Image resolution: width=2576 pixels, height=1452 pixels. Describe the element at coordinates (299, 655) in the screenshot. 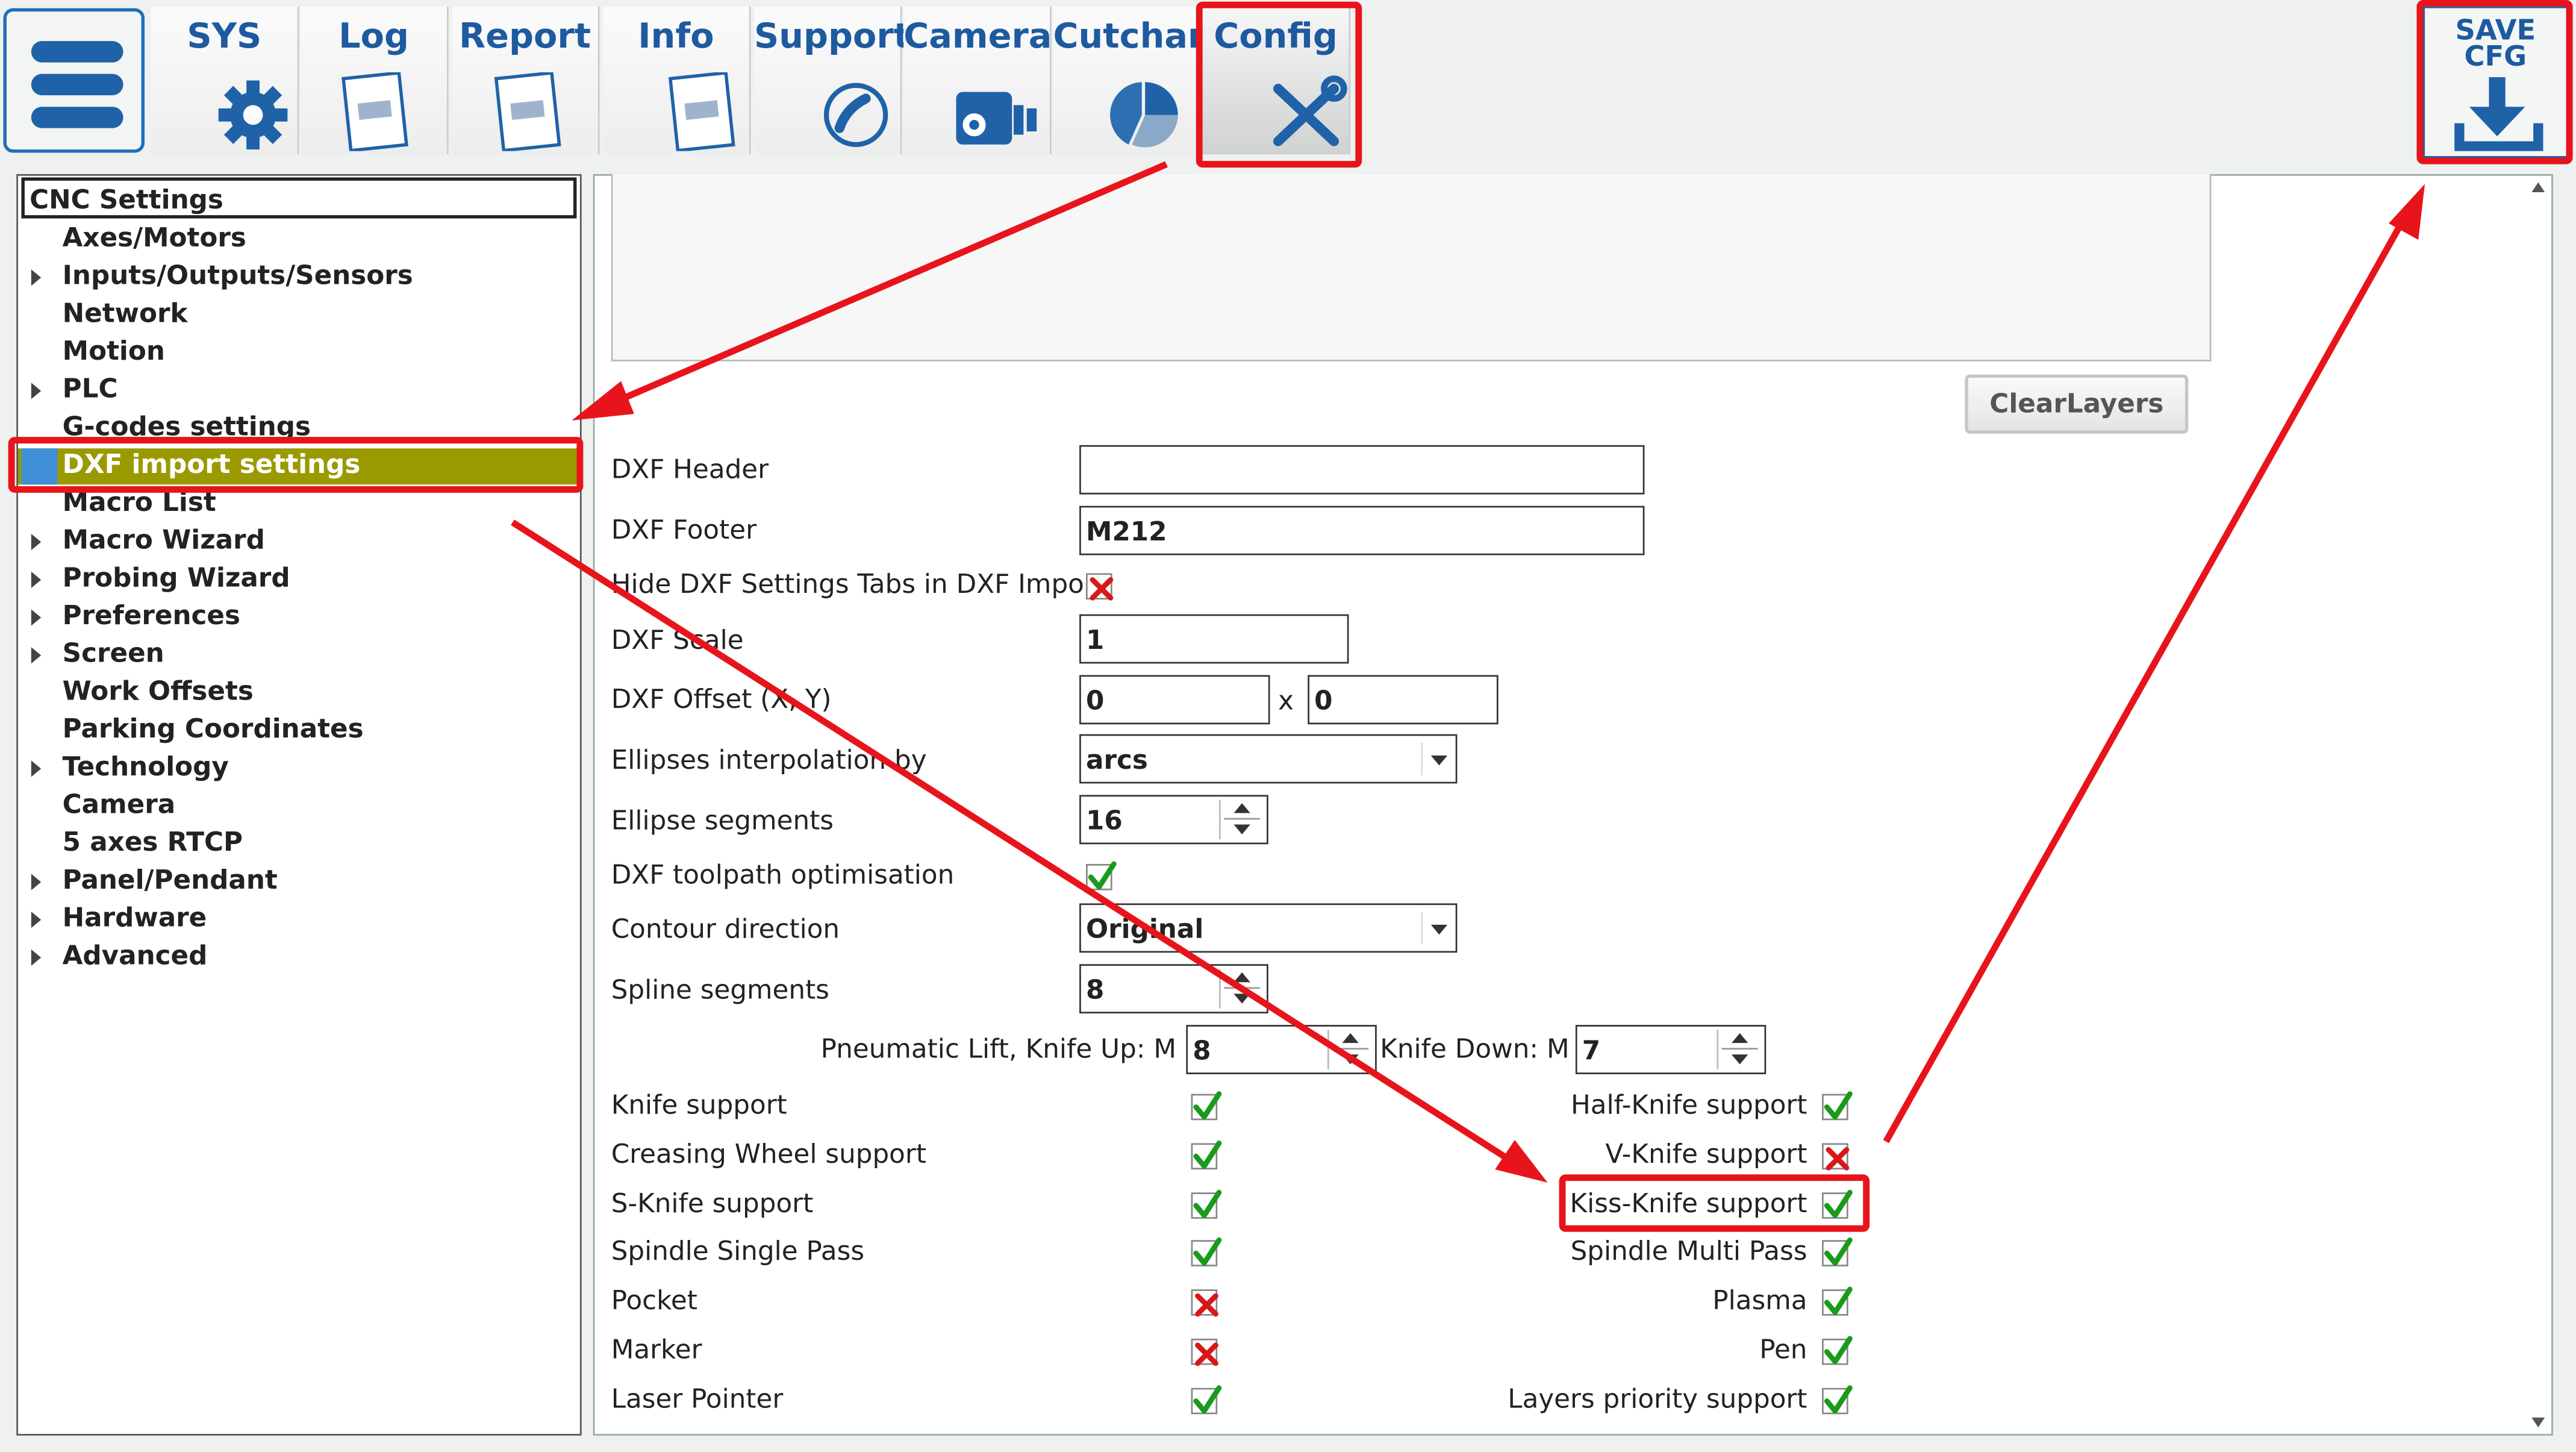

I see `tree-item: Screen` at that location.